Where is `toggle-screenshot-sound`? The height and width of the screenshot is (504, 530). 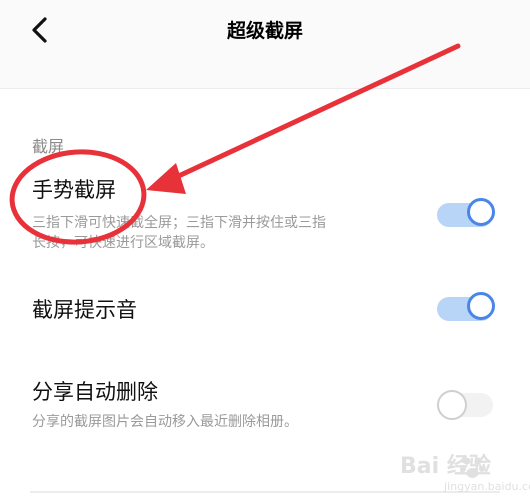
toggle-screenshot-sound is located at coordinates (467, 307).